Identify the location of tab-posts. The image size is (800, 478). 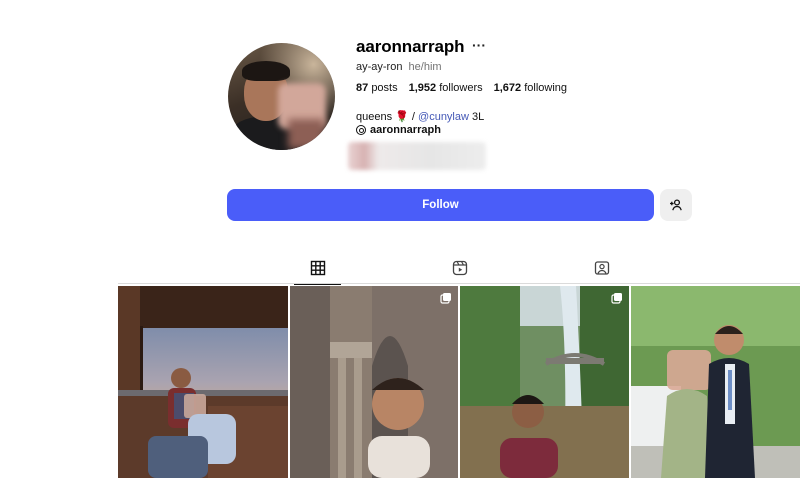
(317, 271).